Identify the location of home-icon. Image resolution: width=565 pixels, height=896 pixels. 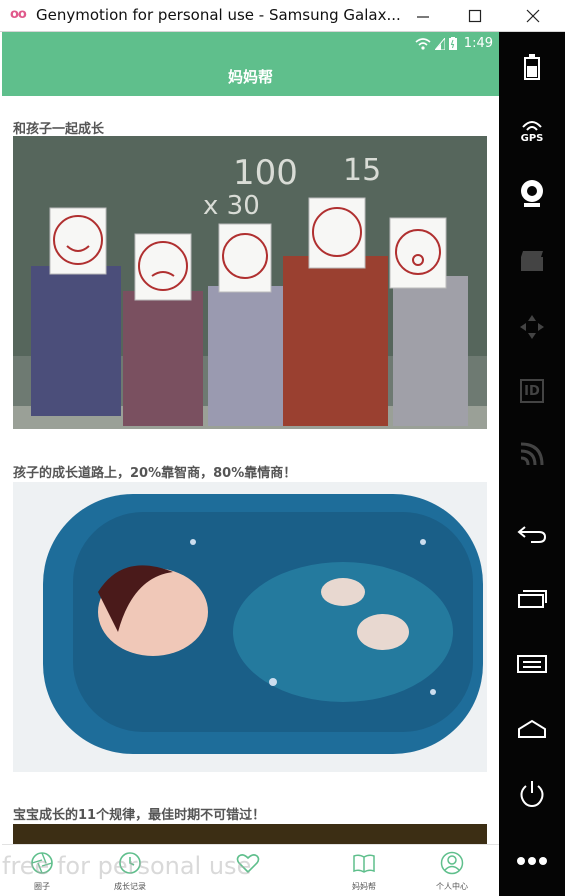
(532, 728).